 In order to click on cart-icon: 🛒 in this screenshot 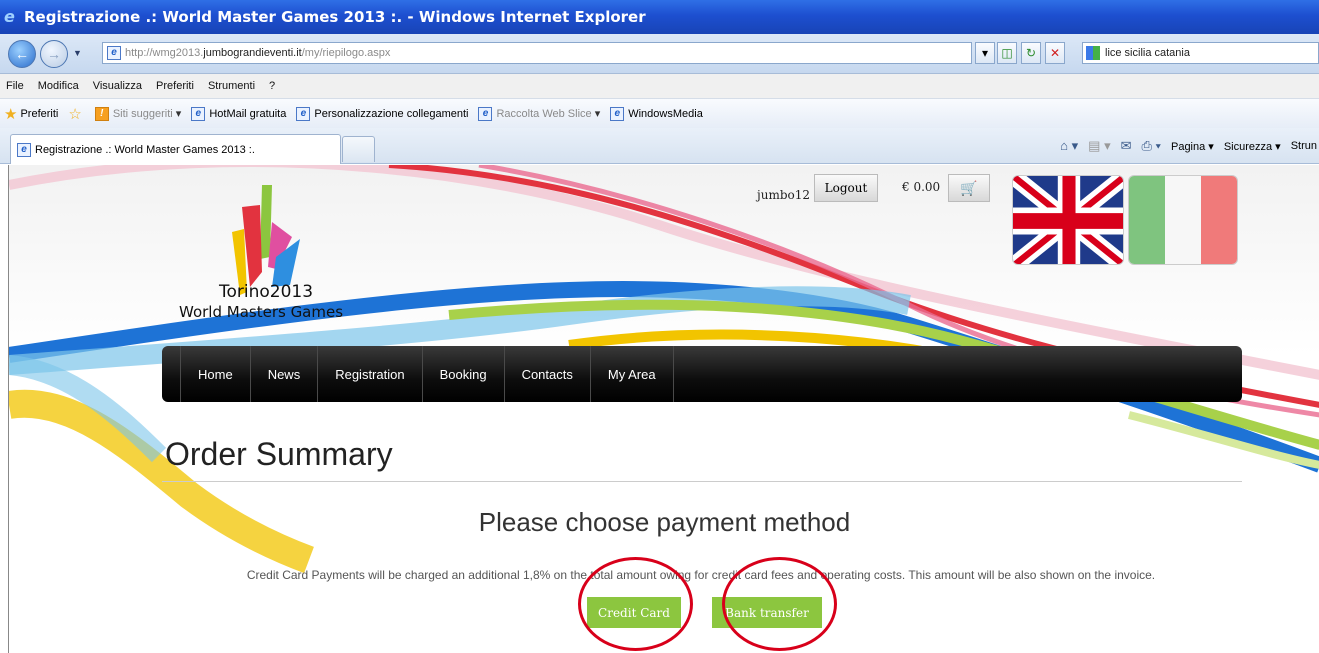, I will do `click(969, 187)`.